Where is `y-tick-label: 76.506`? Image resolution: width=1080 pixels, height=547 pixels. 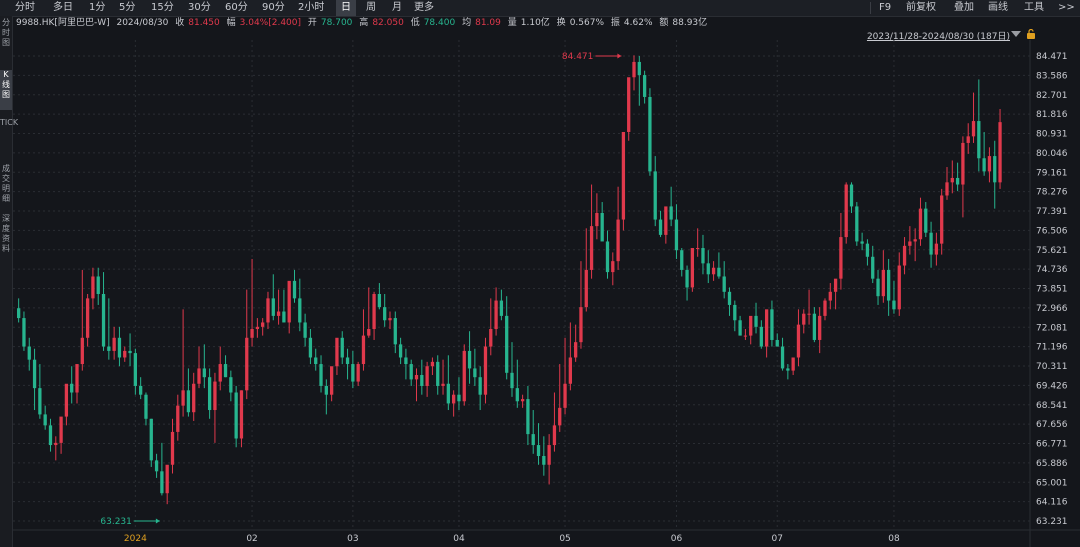
y-tick-label: 76.506 is located at coordinates (1052, 231).